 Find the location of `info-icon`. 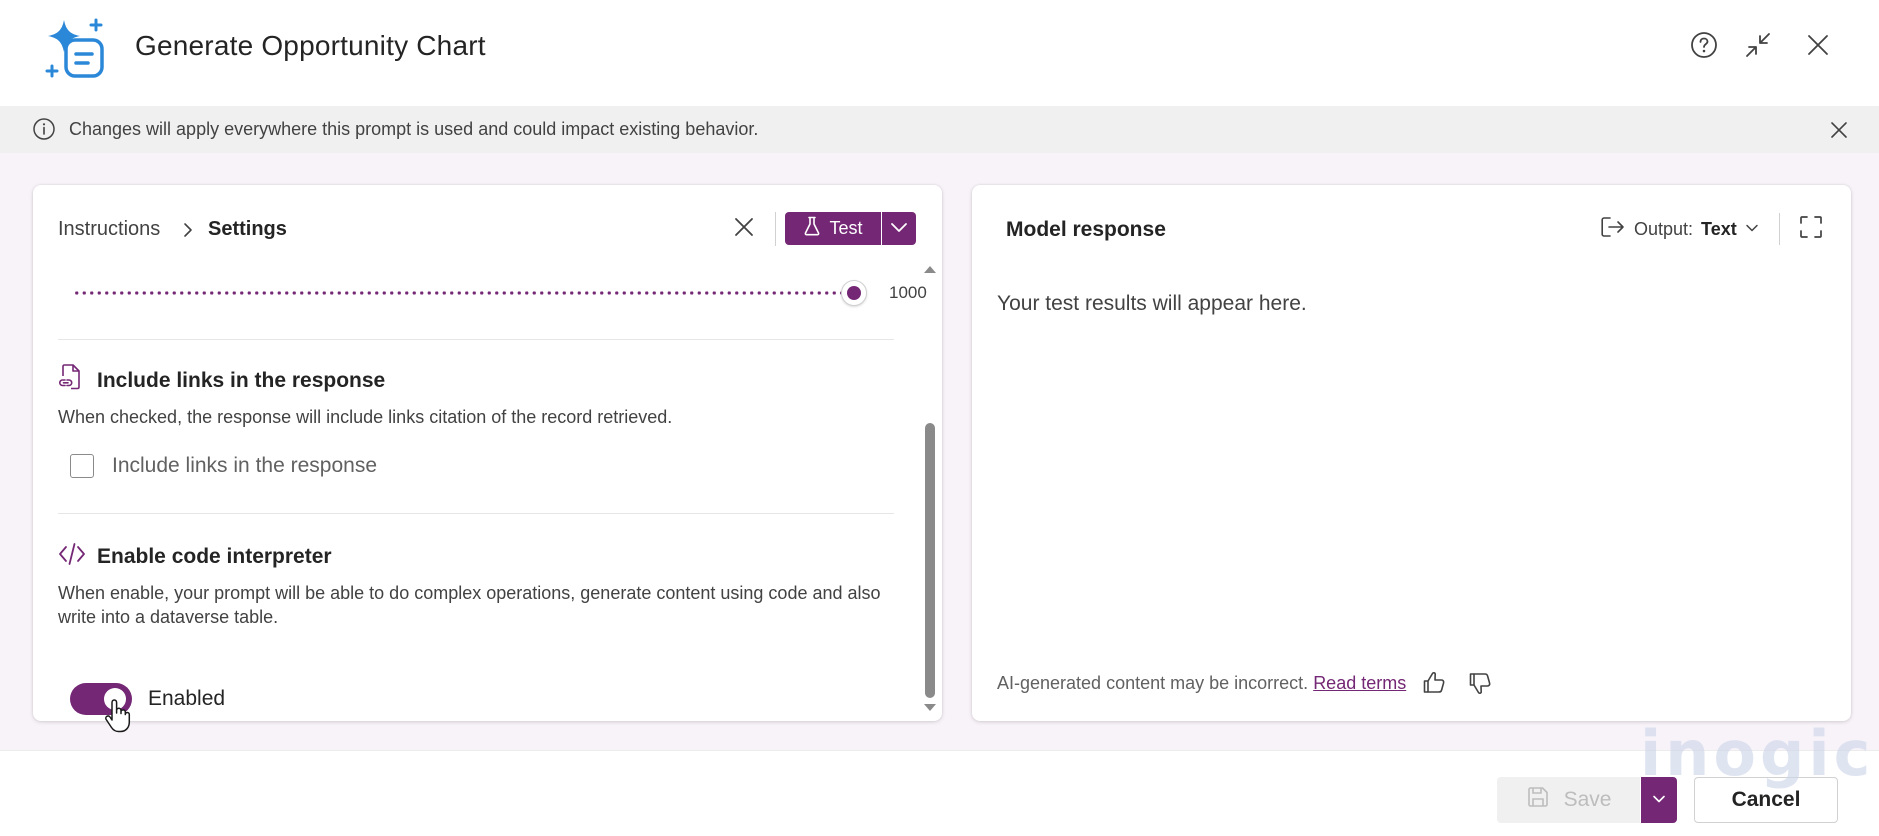

info-icon is located at coordinates (44, 129).